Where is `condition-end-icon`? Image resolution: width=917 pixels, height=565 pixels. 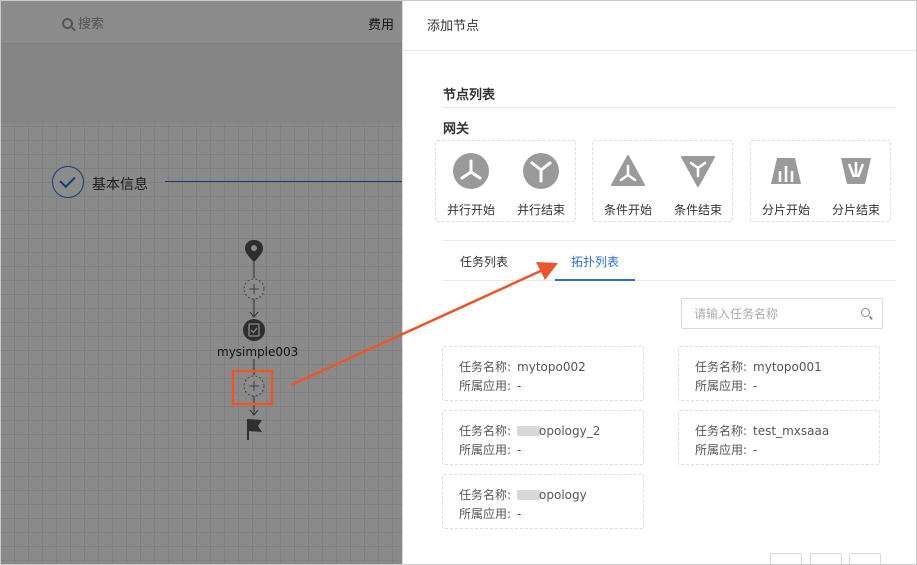 condition-end-icon is located at coordinates (698, 171).